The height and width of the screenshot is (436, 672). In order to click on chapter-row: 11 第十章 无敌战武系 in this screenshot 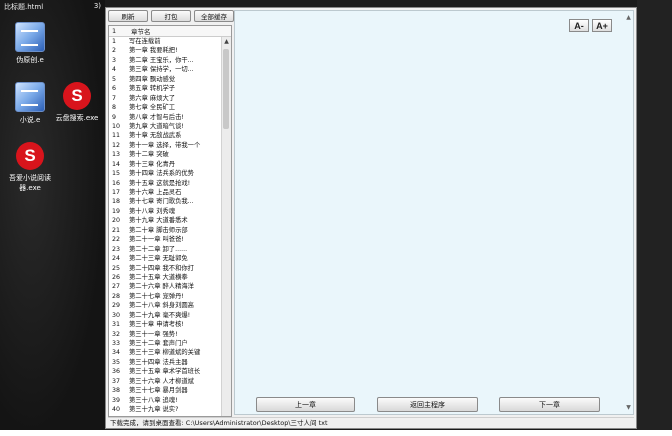, I will do `click(165, 135)`.